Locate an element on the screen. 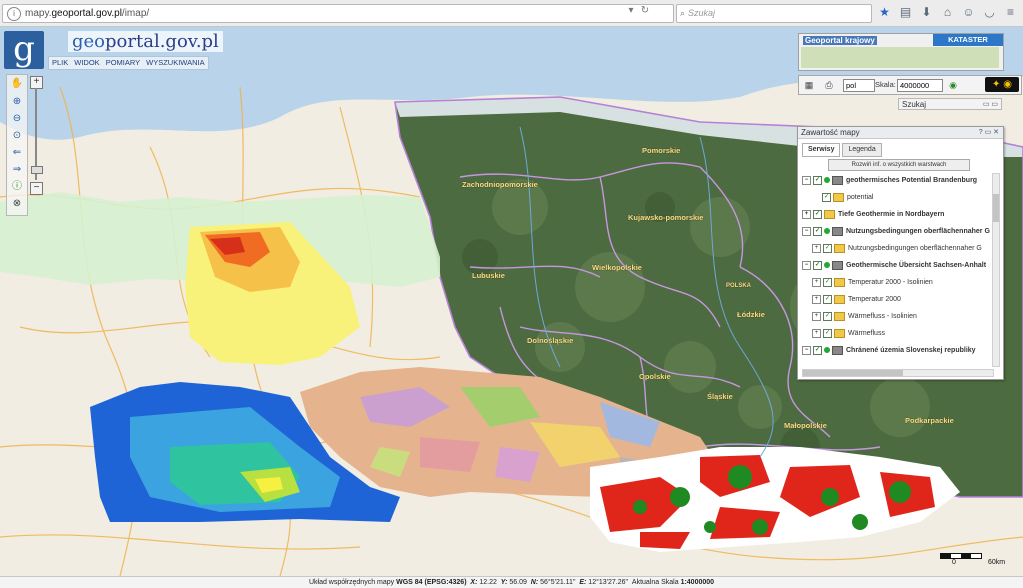 The image size is (1023, 588). menu-icon: ≡ is located at coordinates (1010, 12).